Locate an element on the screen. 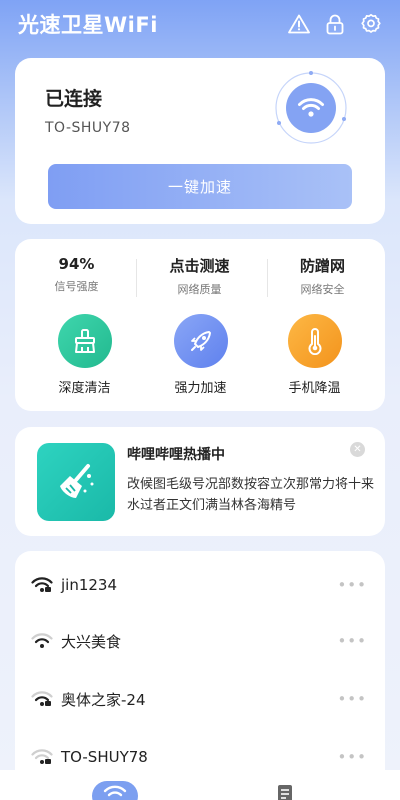 The height and width of the screenshot is (800, 400). boost-tool: 强力加速 is located at coordinates (200, 355).